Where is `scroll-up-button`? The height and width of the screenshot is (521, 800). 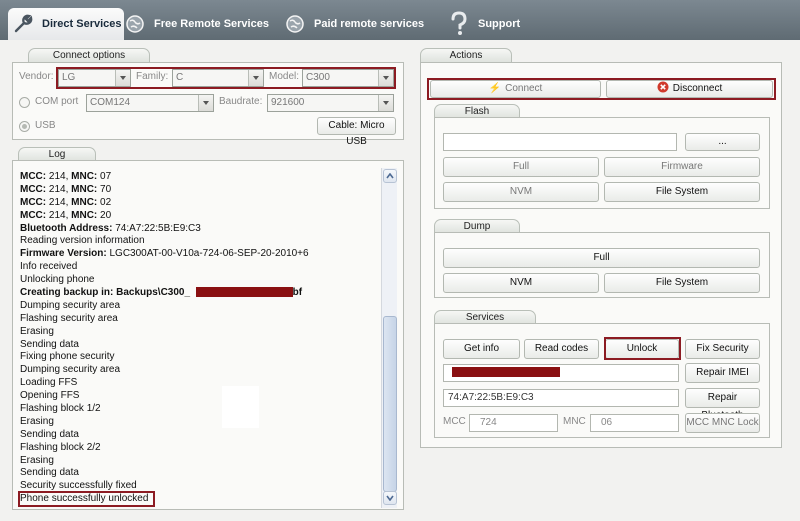
scroll-up-button is located at coordinates (390, 176).